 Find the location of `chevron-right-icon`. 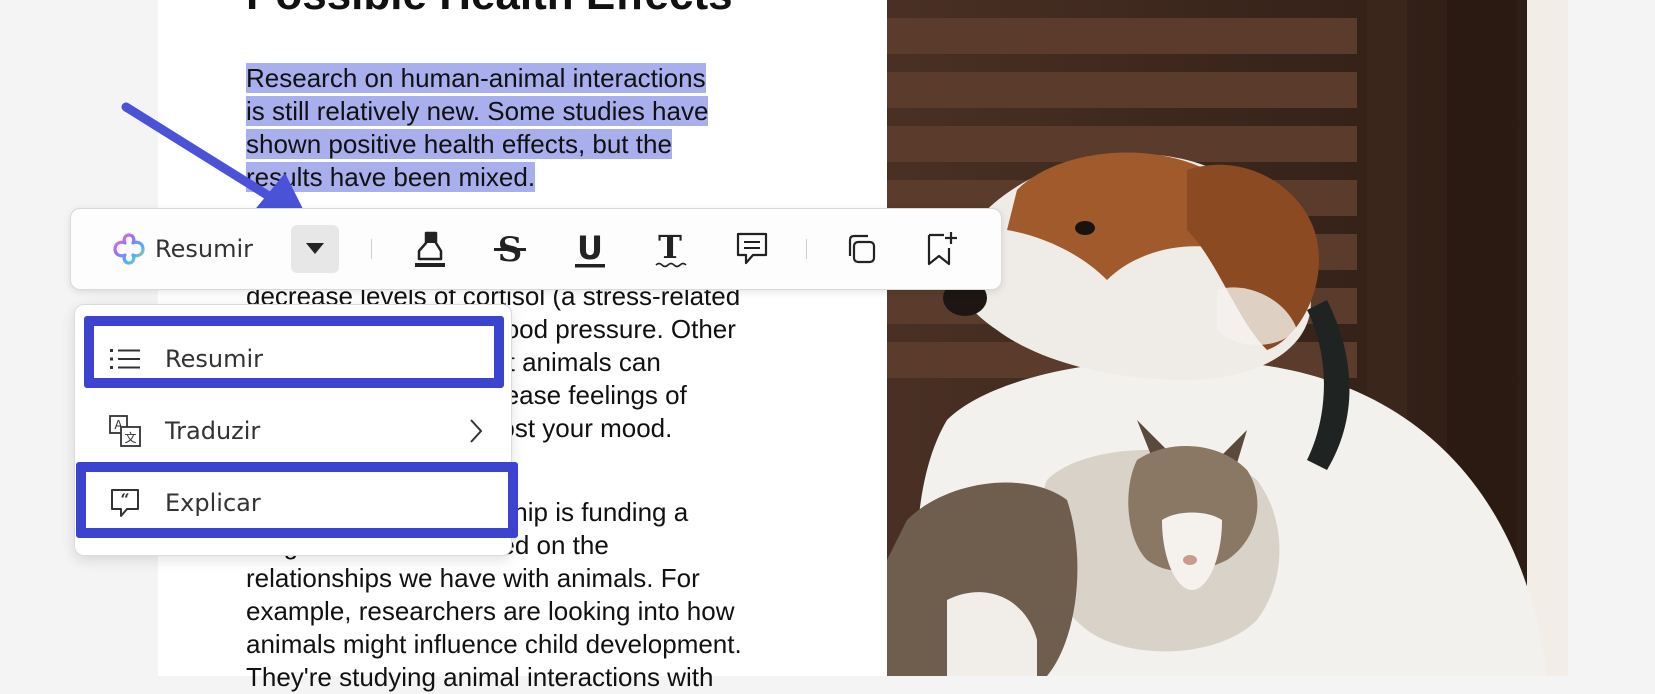

chevron-right-icon is located at coordinates (476, 431).